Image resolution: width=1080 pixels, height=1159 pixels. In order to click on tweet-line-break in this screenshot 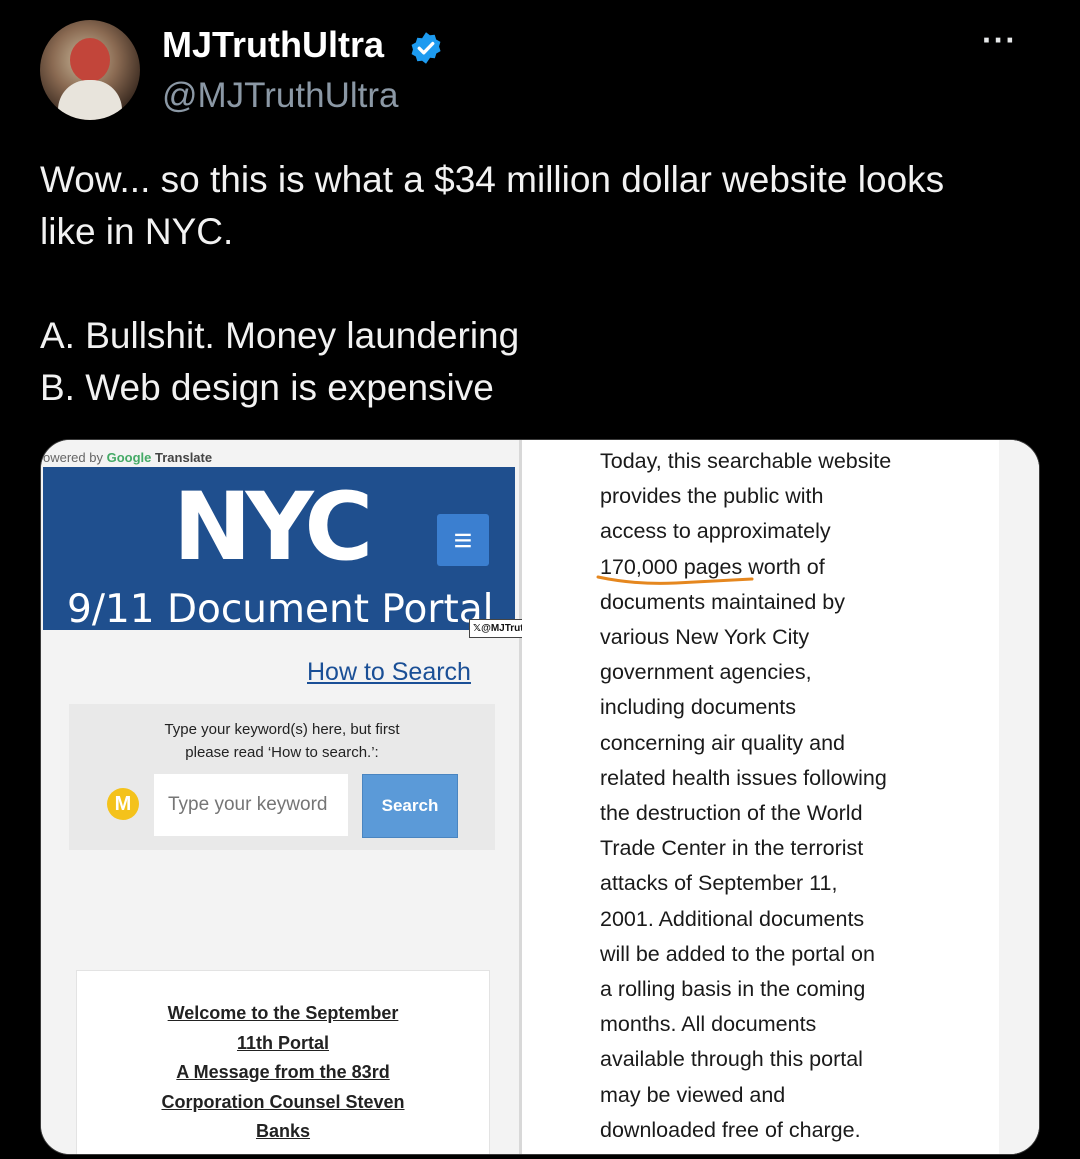, I will do `click(540, 284)`.